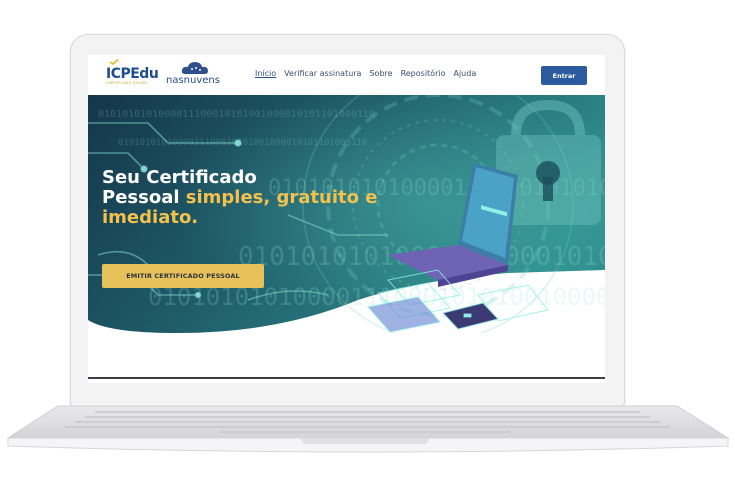 The width and height of the screenshot is (735, 499). I want to click on logo-icp-text: ICPEdu, so click(132, 74).